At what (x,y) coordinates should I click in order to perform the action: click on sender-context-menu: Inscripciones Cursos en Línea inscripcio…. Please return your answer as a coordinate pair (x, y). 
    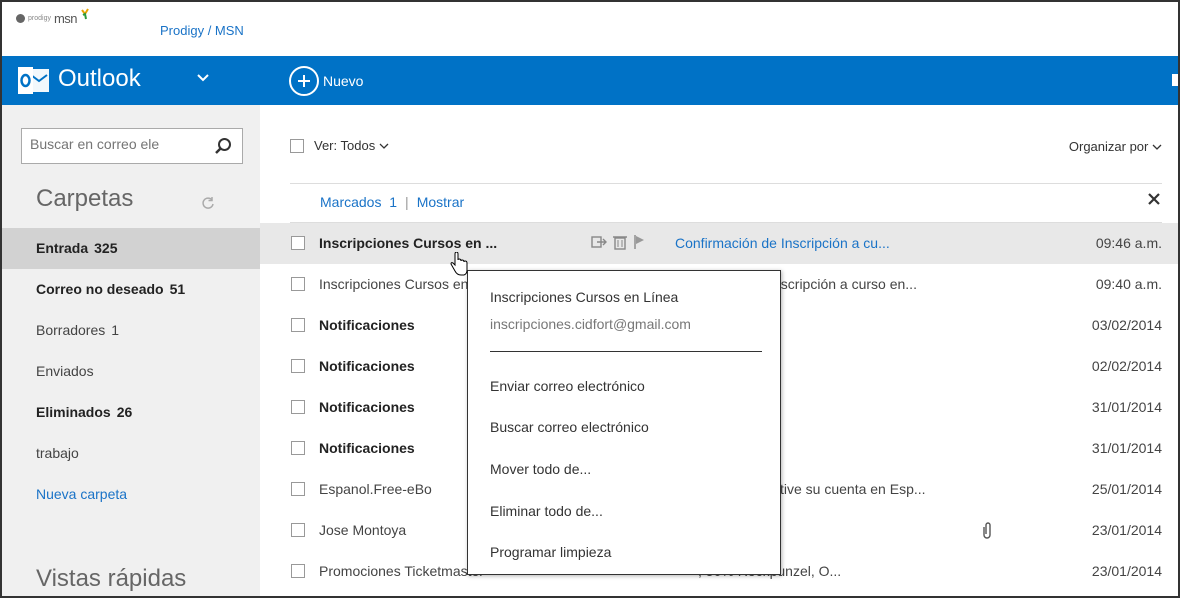
    Looking at the image, I should click on (624, 422).